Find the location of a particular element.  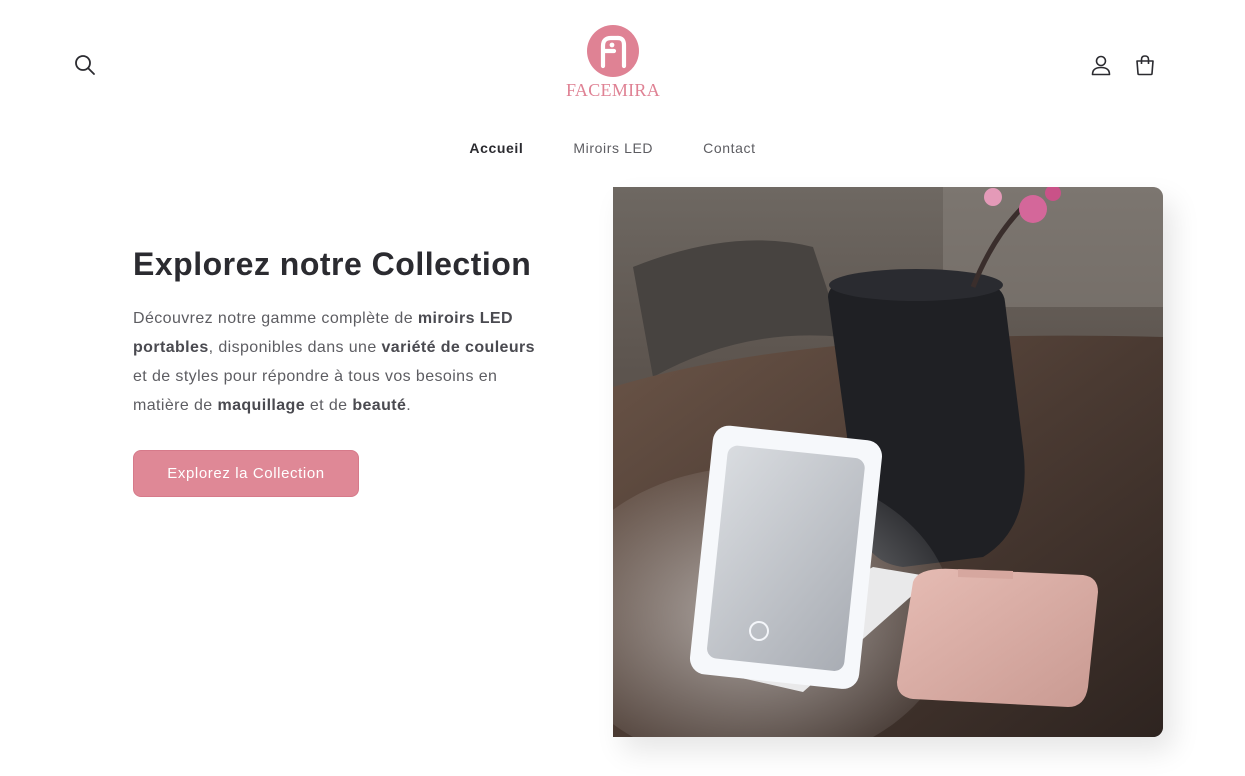

hero-title: Explorez notre Collection is located at coordinates (332, 264).